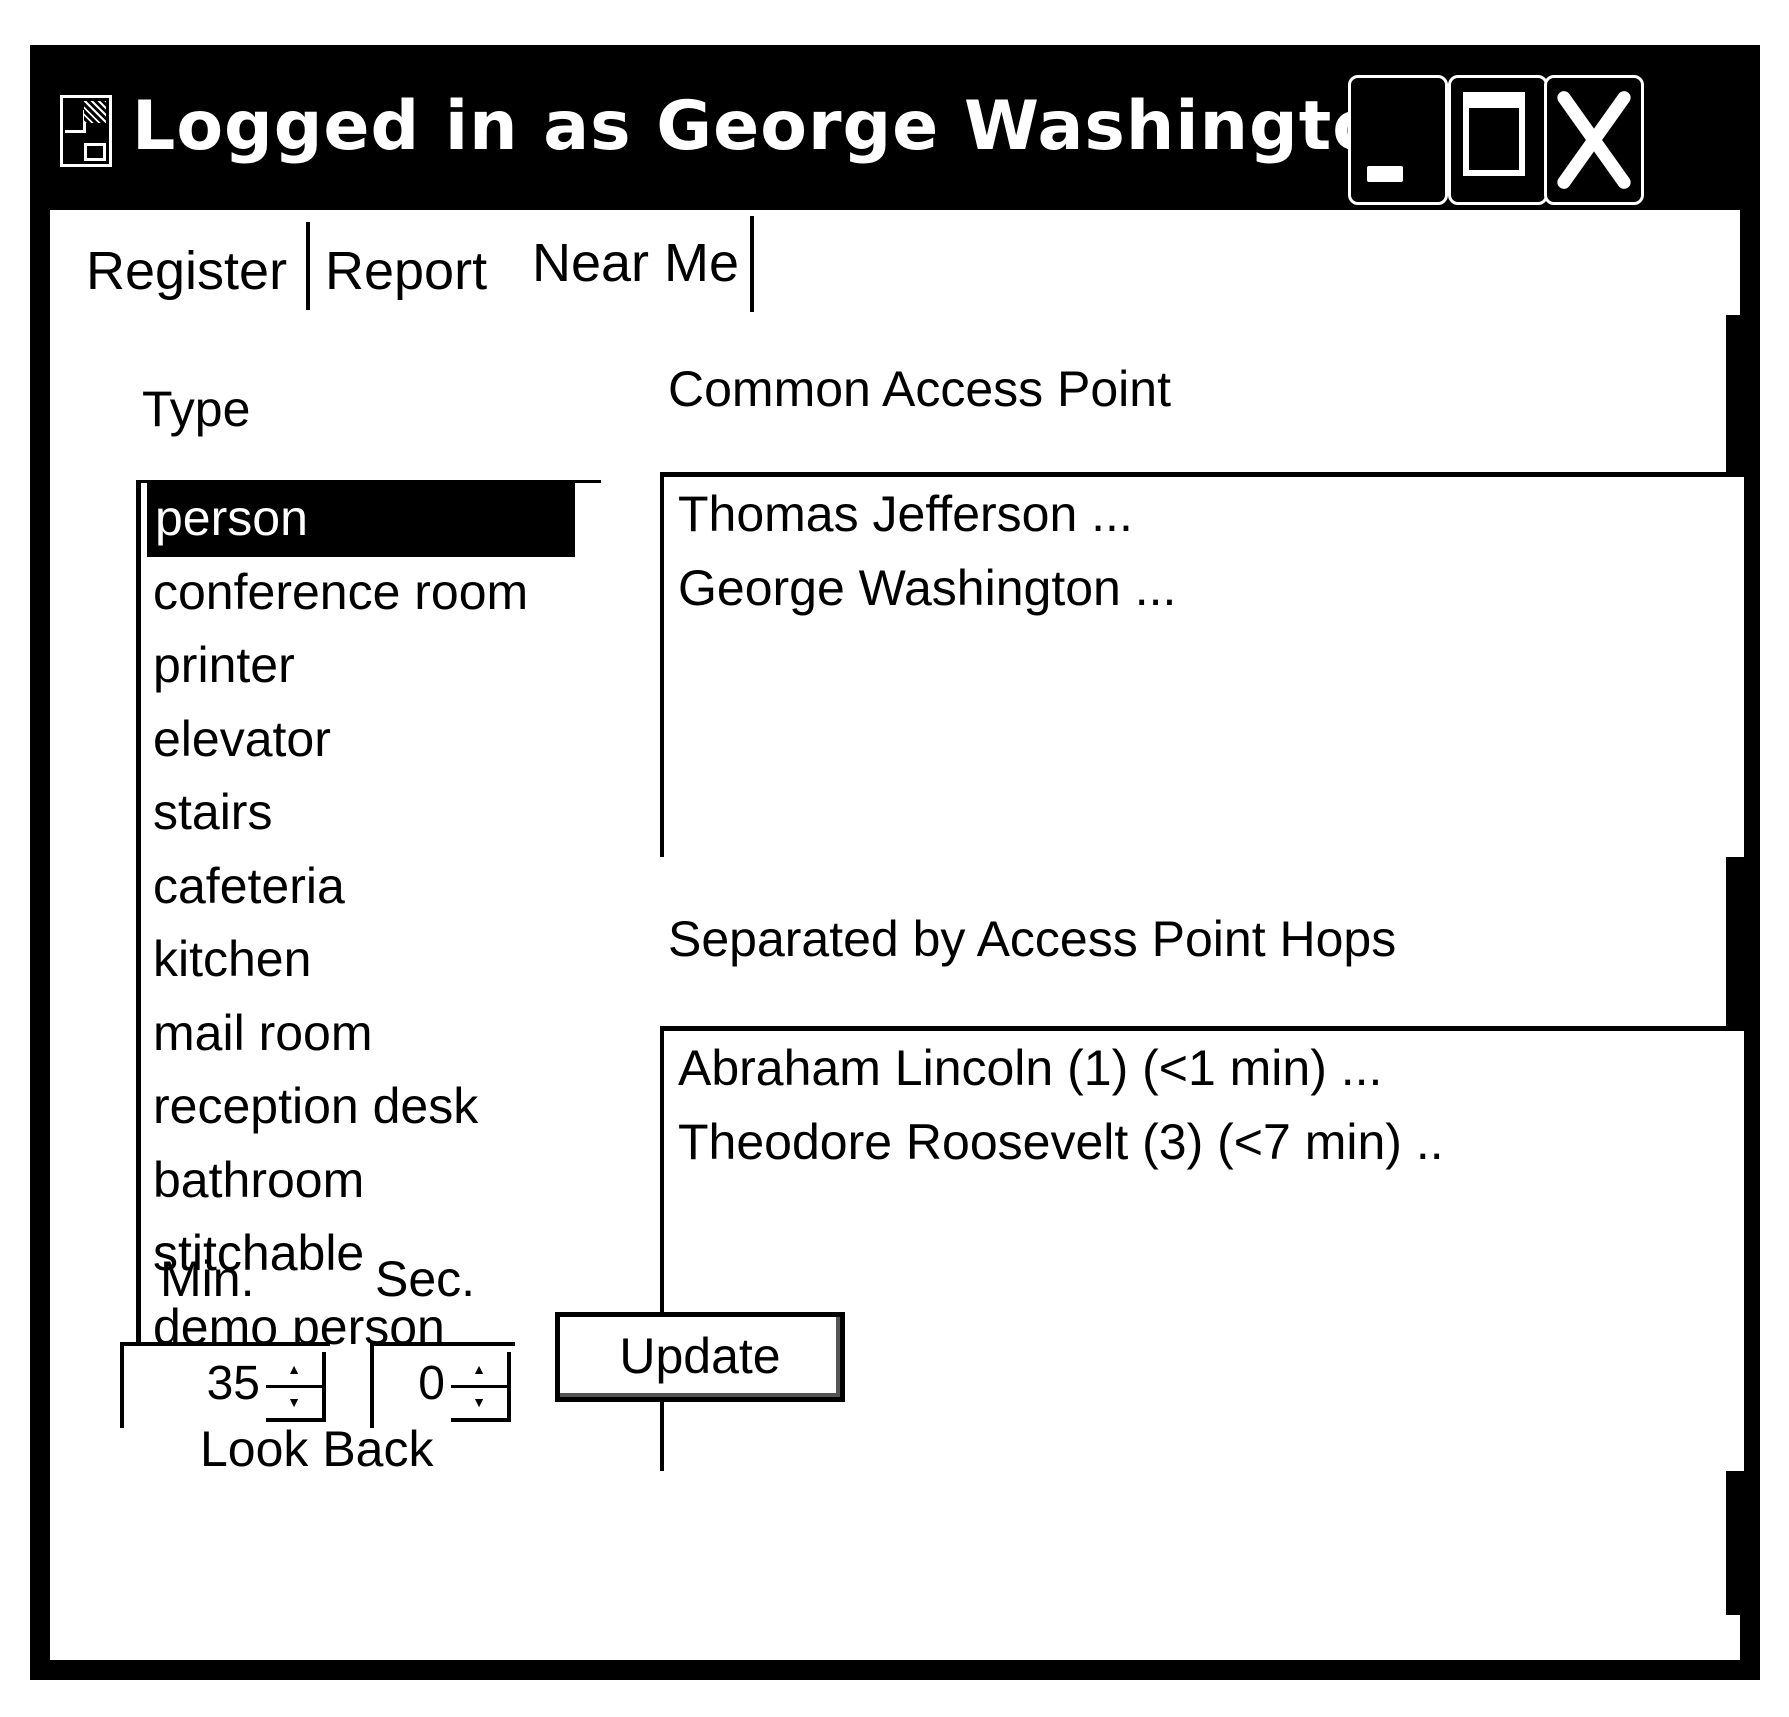  I want to click on type-list-item: reception desk, so click(371, 1108).